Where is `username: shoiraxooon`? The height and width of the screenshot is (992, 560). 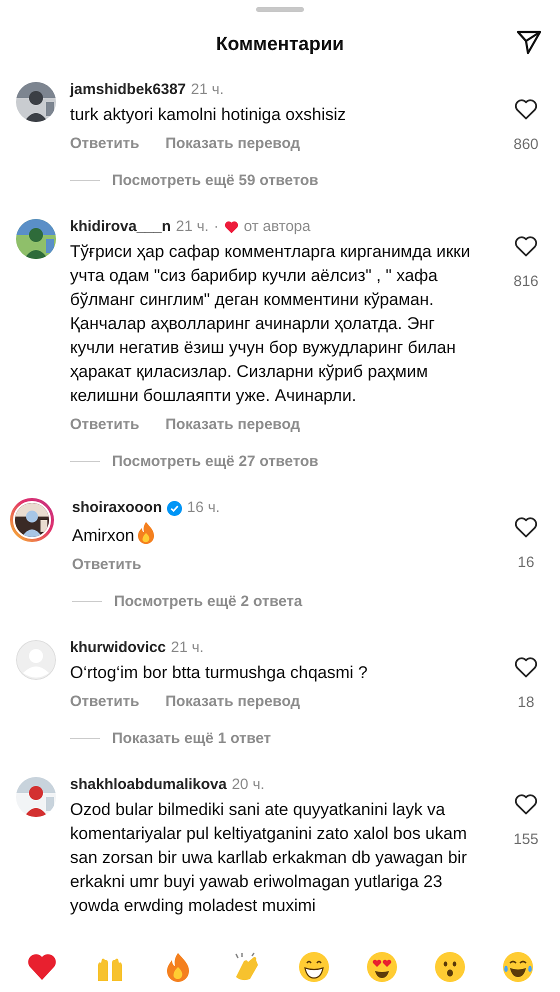
username: shoiraxooon is located at coordinates (117, 508).